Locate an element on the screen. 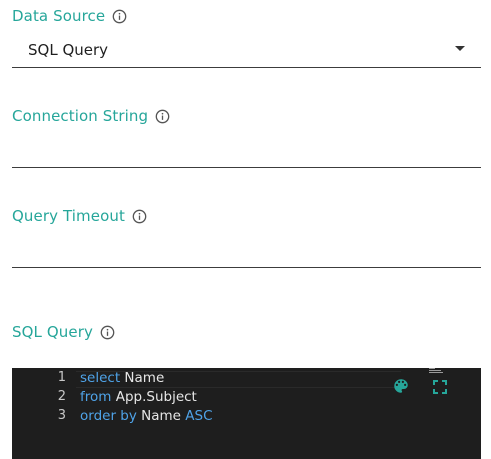 The height and width of the screenshot is (459, 491). line-number: 1 is located at coordinates (61, 377).